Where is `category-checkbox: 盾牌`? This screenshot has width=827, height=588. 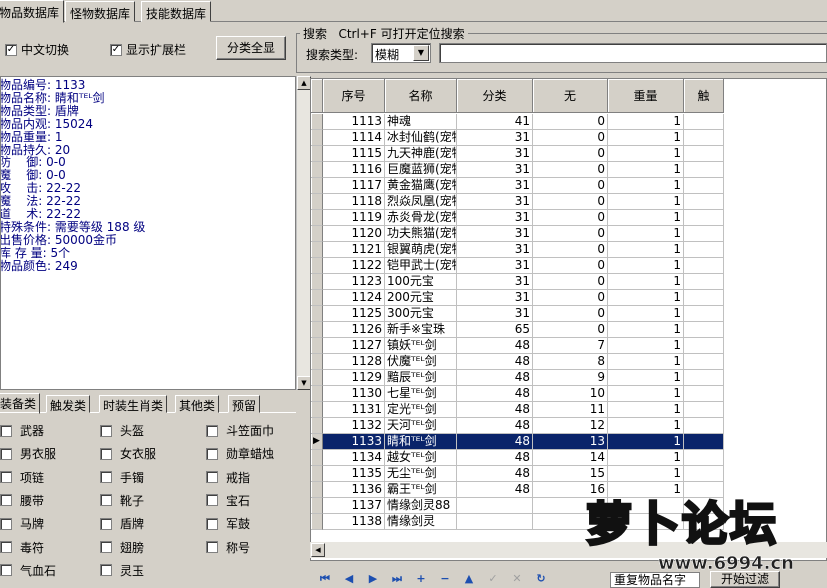
category-checkbox: 盾牌 is located at coordinates (122, 523).